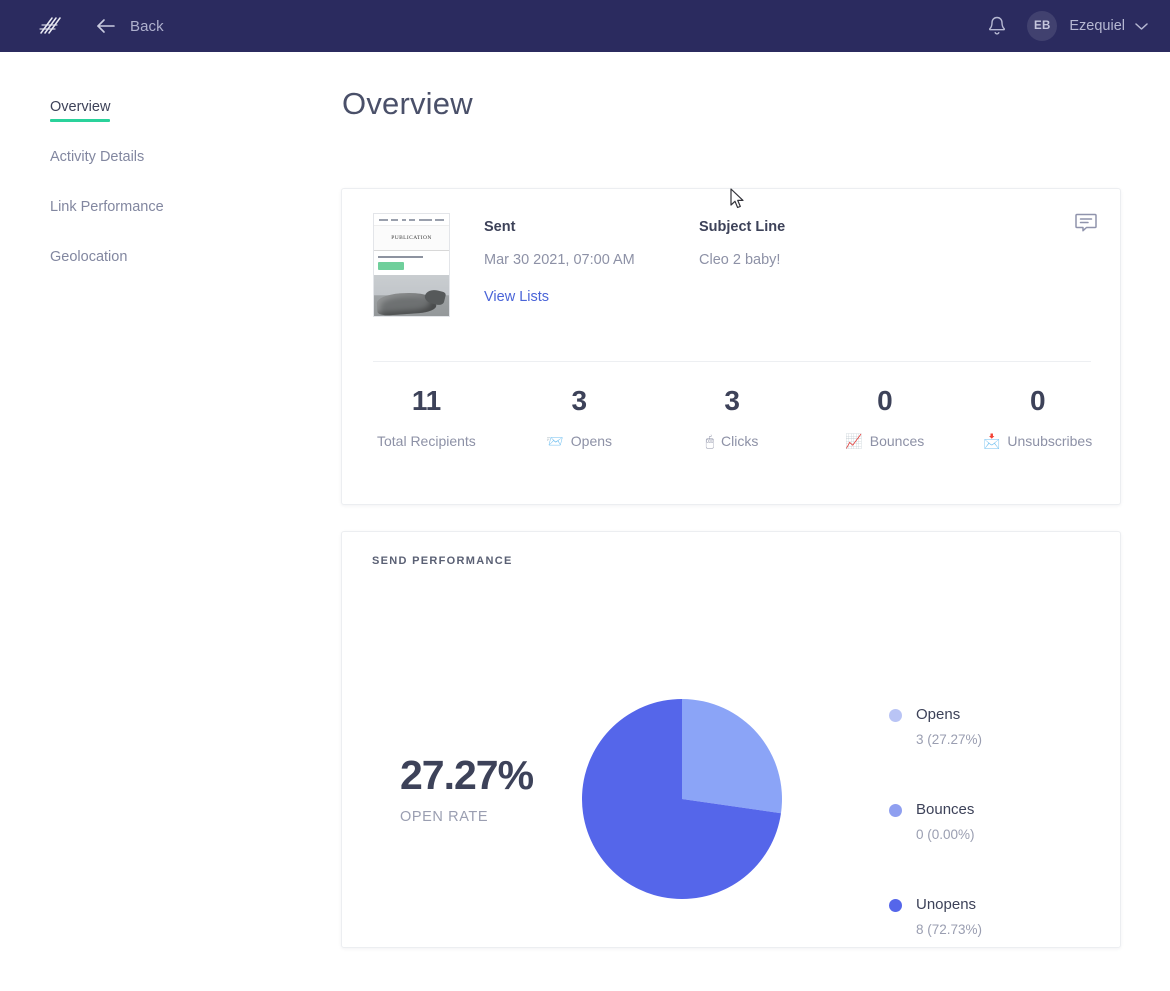 This screenshot has height=991, width=1170. I want to click on stat-label: Total Recipients, so click(426, 441).